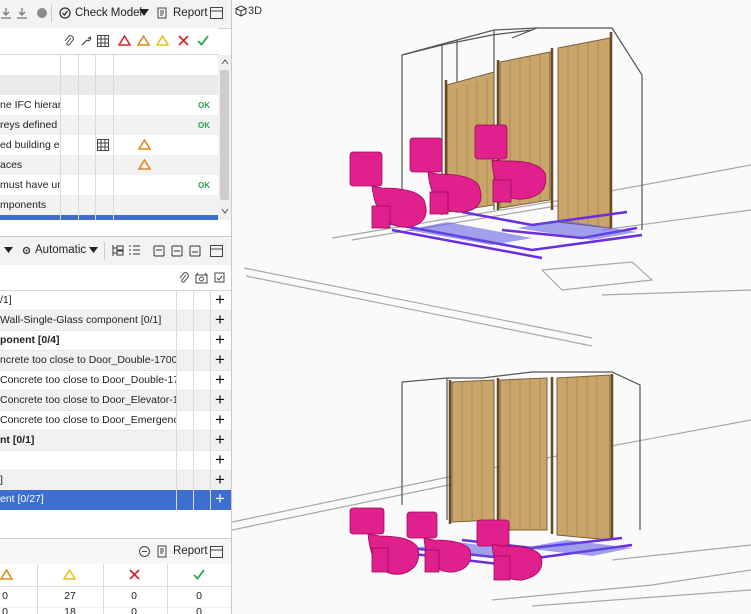 The width and height of the screenshot is (751, 614). What do you see at coordinates (190, 13) in the screenshot?
I see `report-button: Report` at bounding box center [190, 13].